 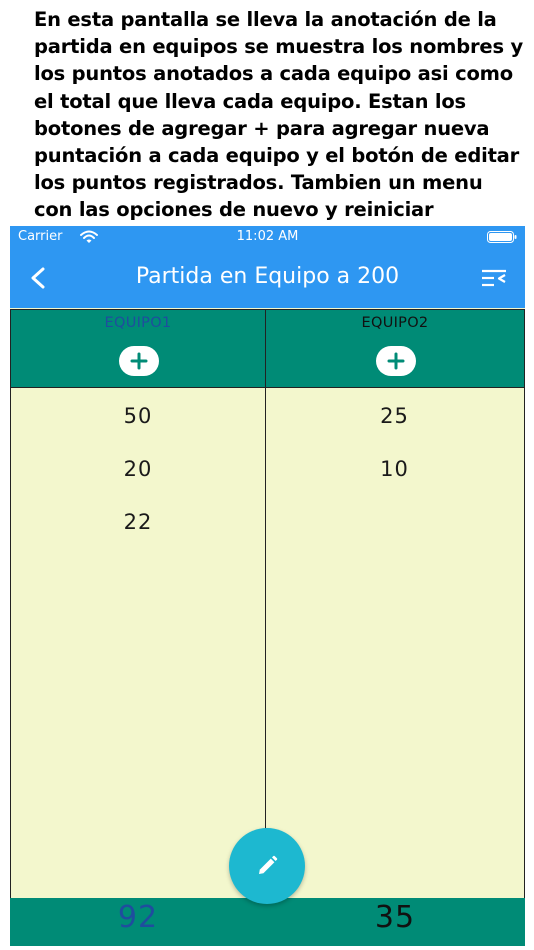 I want to click on page-title: Partida en Equipo a 200, so click(x=267, y=276).